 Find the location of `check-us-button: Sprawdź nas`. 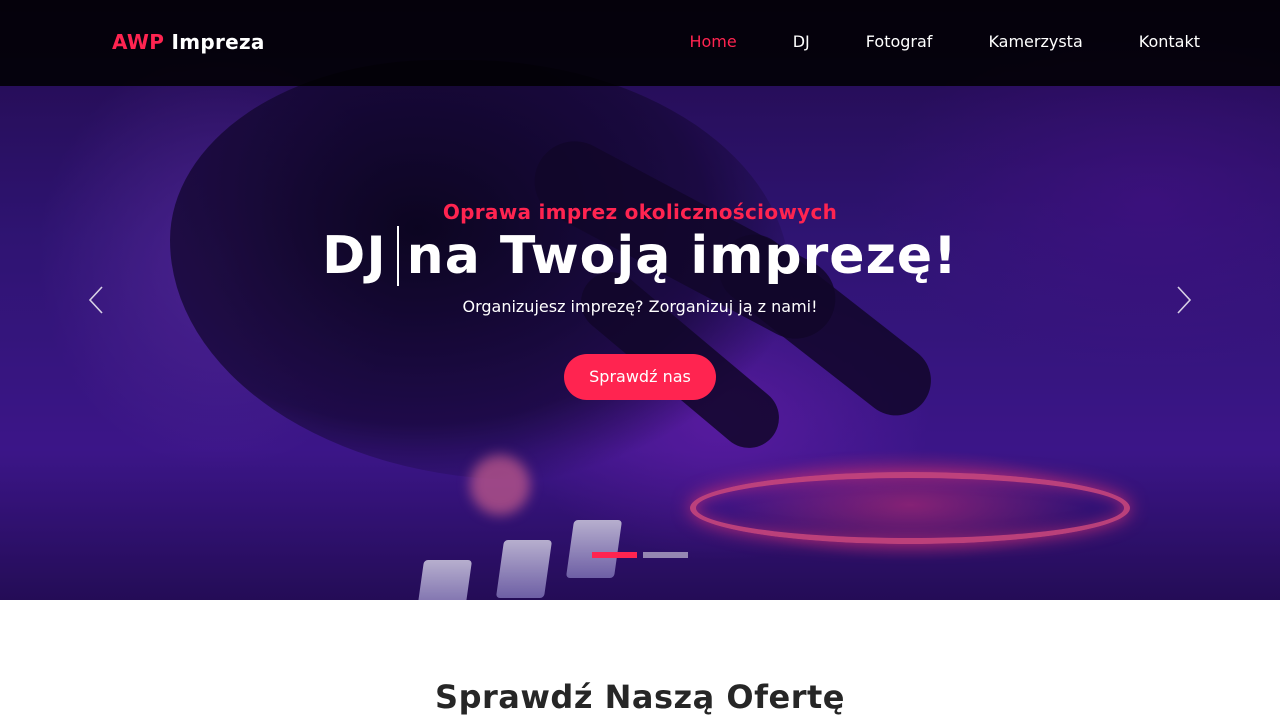

check-us-button: Sprawdź nas is located at coordinates (640, 377).